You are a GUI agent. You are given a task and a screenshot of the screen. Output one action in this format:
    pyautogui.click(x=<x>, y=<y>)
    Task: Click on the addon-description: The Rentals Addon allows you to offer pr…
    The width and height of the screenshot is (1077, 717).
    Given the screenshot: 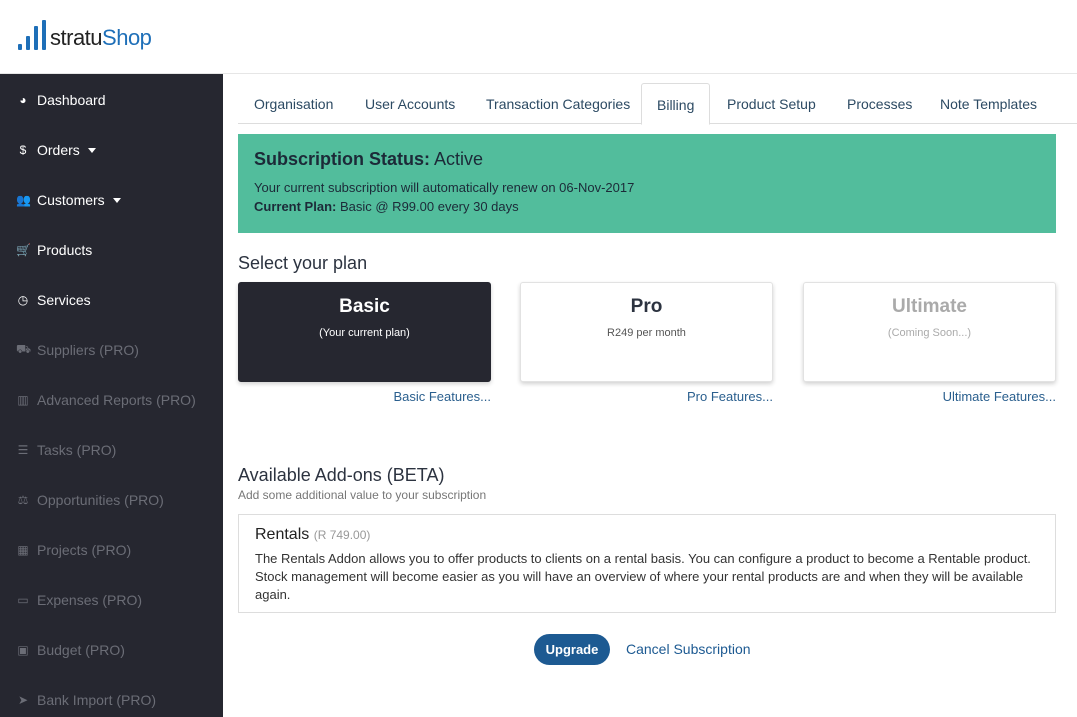 What is the action you would take?
    pyautogui.click(x=643, y=576)
    